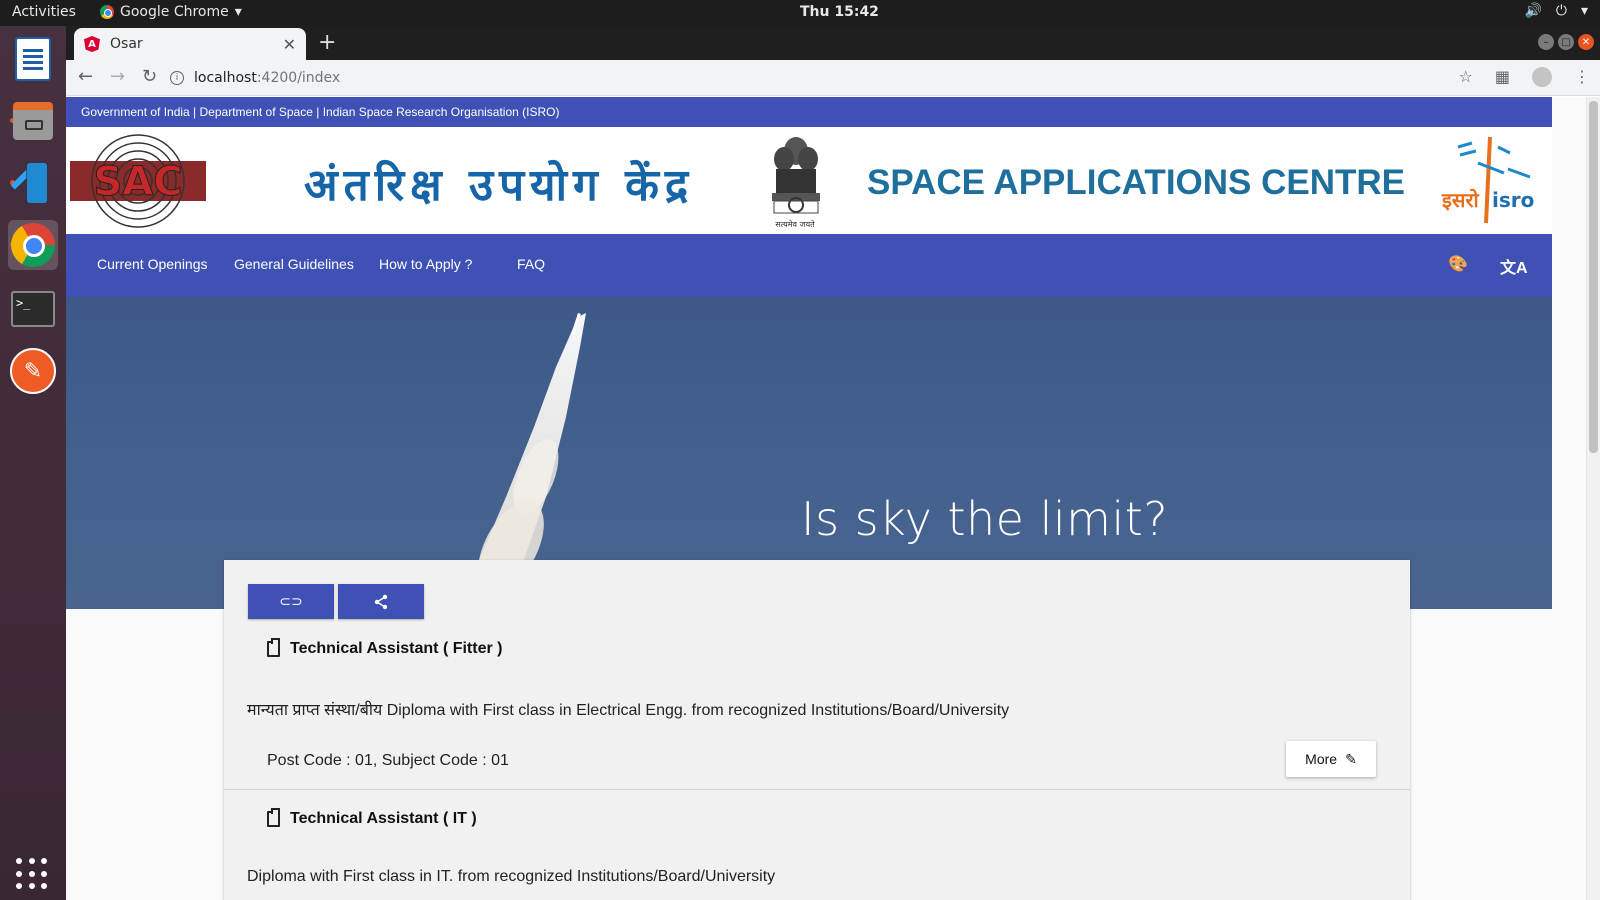  I want to click on dock-vscode, so click(33, 183).